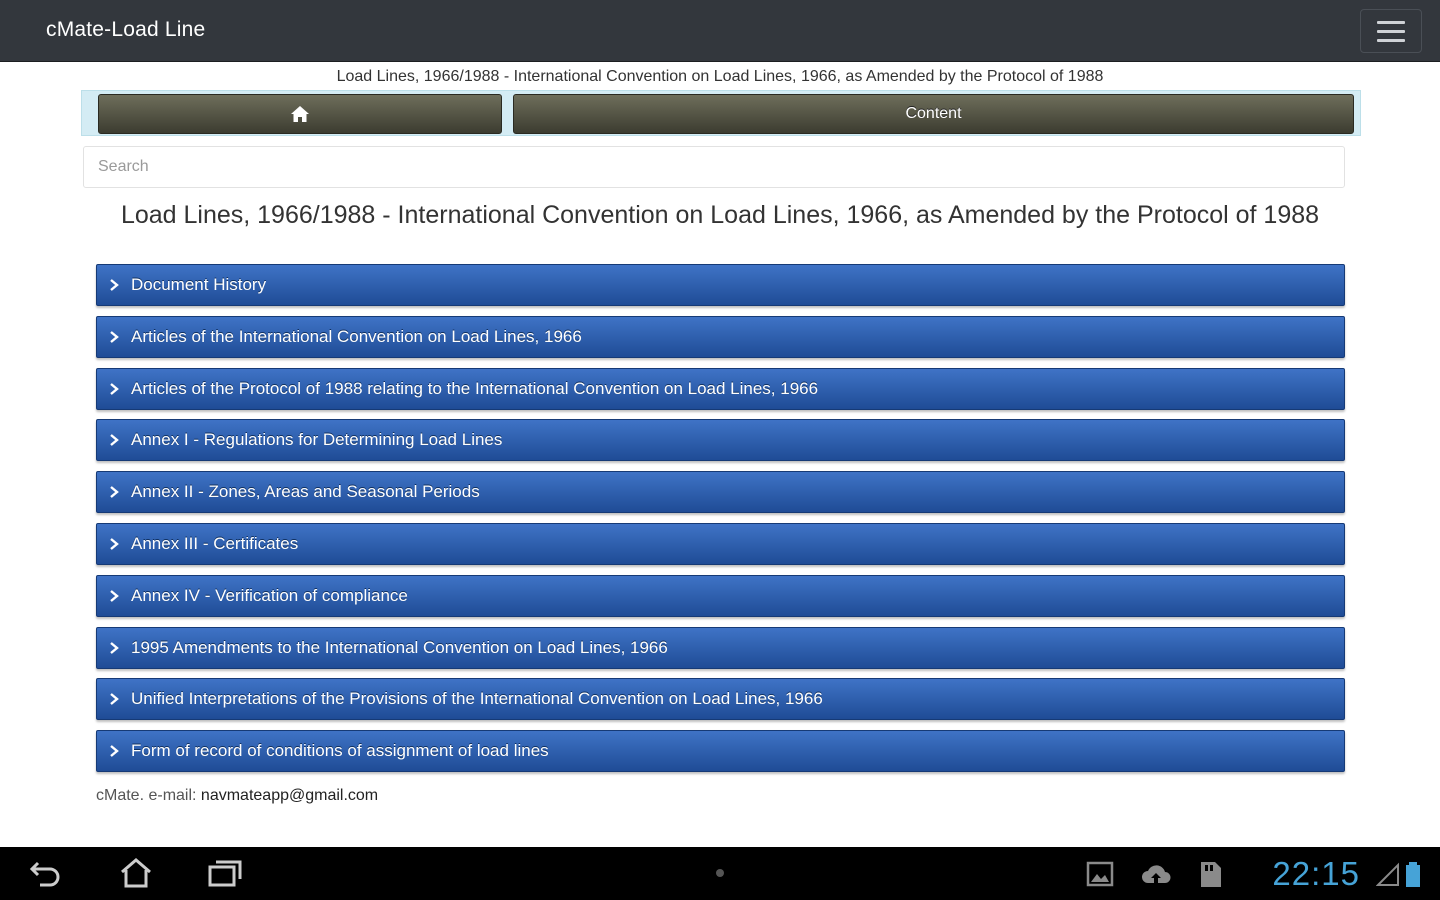 The image size is (1440, 900). What do you see at coordinates (148, 795) in the screenshot?
I see `footer-prefix: cMate. e-mail:` at bounding box center [148, 795].